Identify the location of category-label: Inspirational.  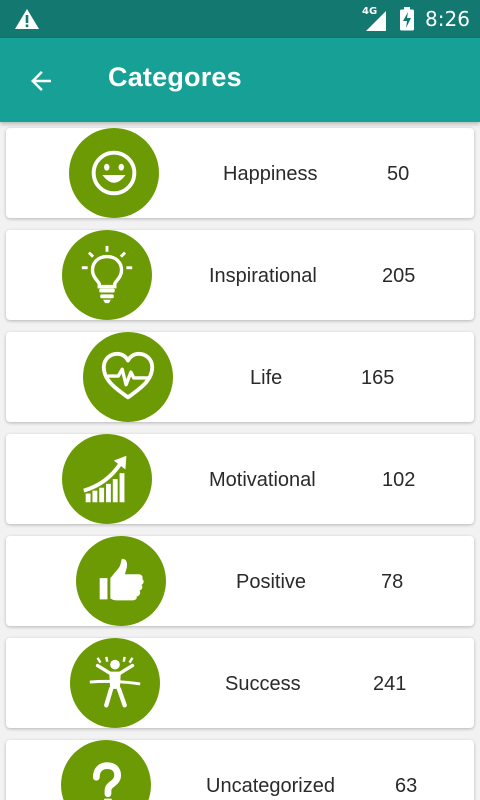
(263, 276).